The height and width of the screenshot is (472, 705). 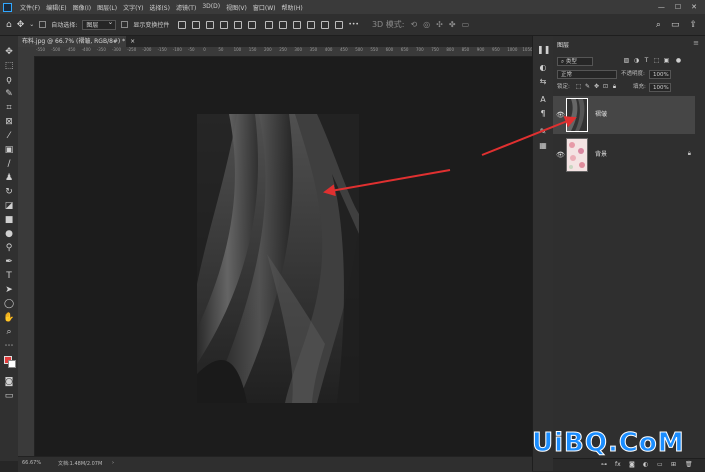 What do you see at coordinates (678, 61) in the screenshot?
I see `filter-toggle-icon: ●` at bounding box center [678, 61].